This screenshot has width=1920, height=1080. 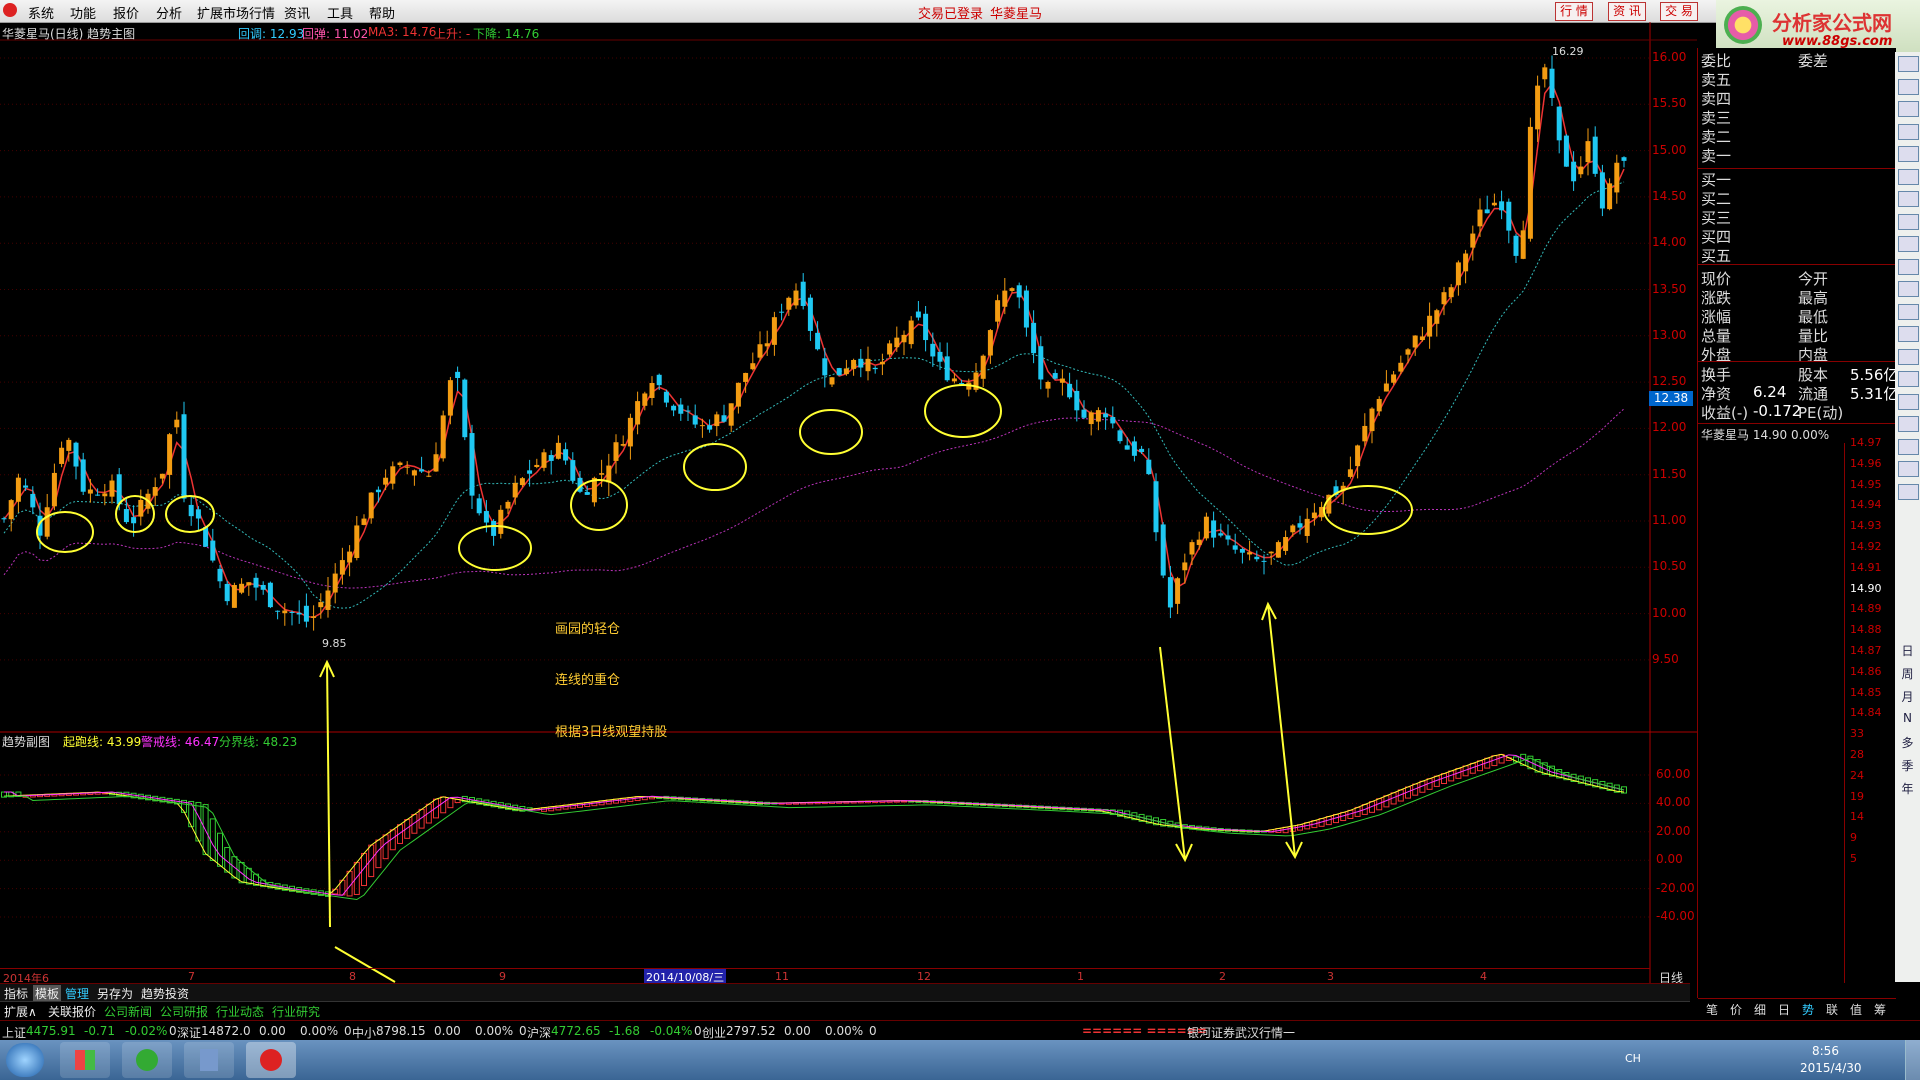 What do you see at coordinates (1907, 718) in the screenshot?
I see `period-button: N` at bounding box center [1907, 718].